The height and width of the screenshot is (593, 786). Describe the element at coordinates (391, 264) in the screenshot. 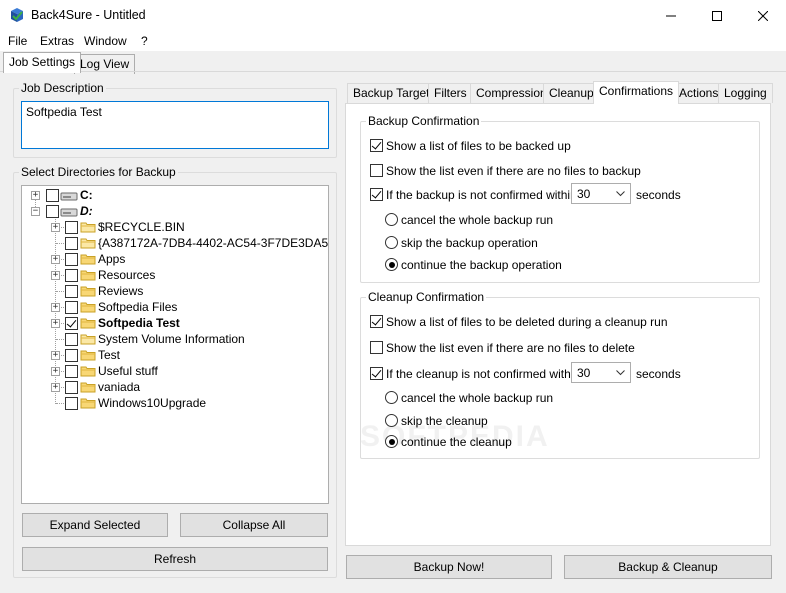

I see `backup-continue-radio` at that location.